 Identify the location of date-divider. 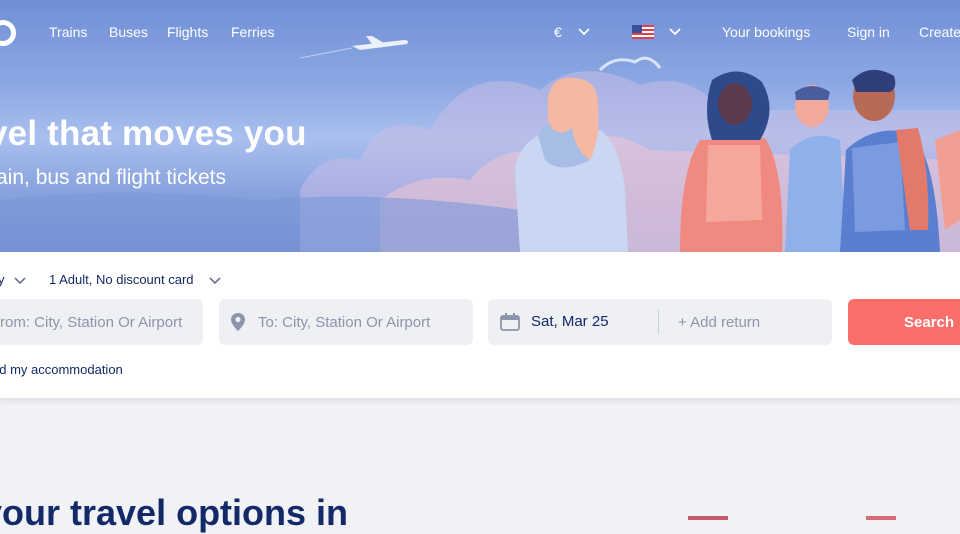
(658, 322).